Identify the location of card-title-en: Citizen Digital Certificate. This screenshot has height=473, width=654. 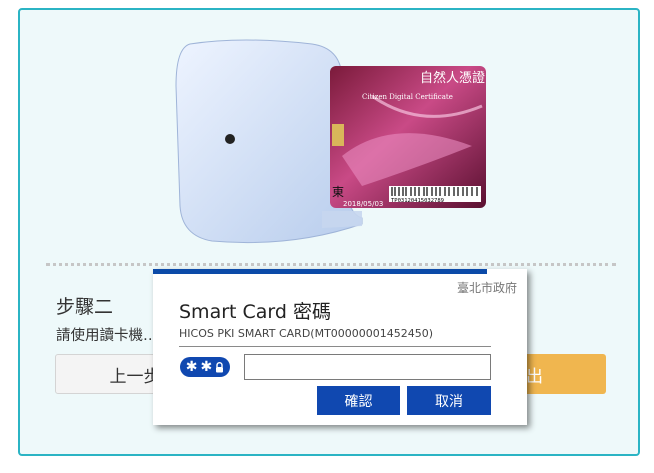
(407, 97).